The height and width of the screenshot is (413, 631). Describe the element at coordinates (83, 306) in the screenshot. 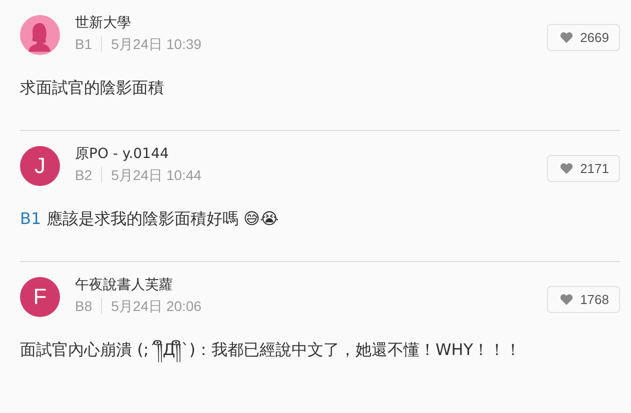

I see `floor-number: B8` at that location.